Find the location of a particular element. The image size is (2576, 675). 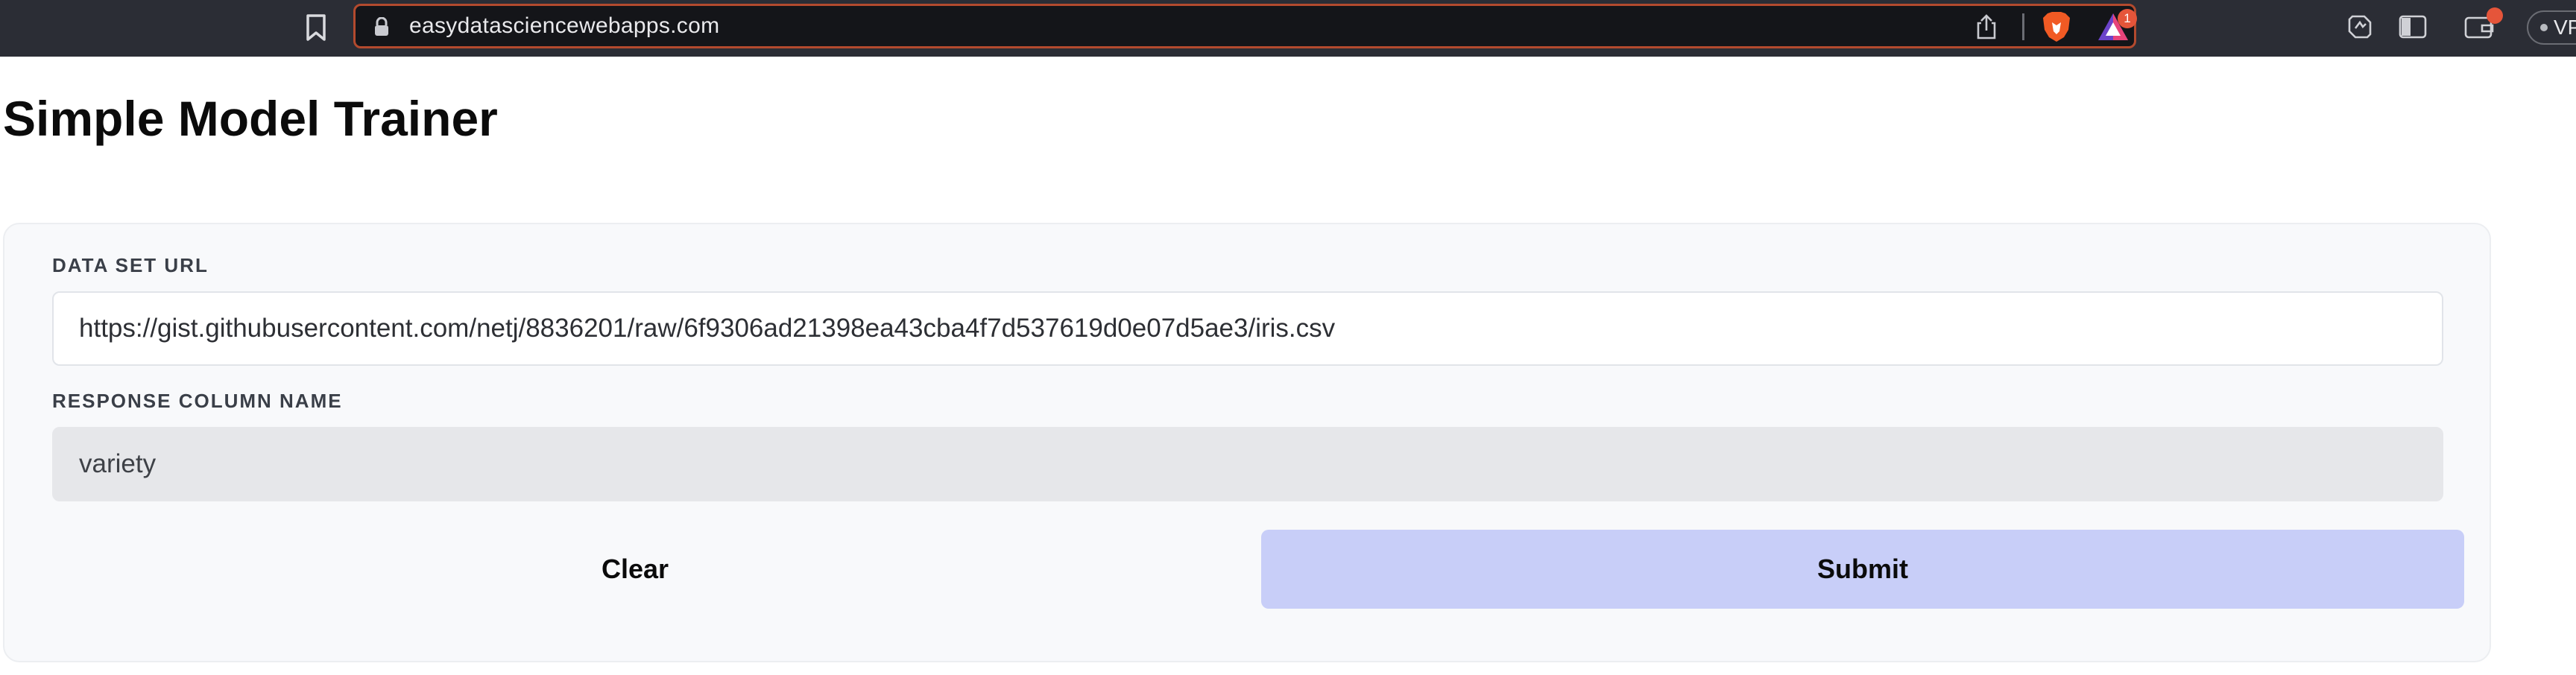

vpn-button: VPN is located at coordinates (2551, 27).